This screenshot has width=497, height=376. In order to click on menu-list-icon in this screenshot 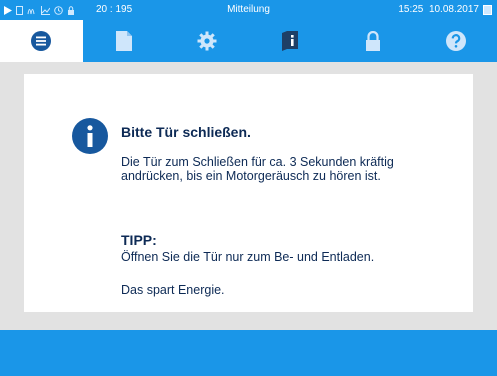, I will do `click(41, 41)`.